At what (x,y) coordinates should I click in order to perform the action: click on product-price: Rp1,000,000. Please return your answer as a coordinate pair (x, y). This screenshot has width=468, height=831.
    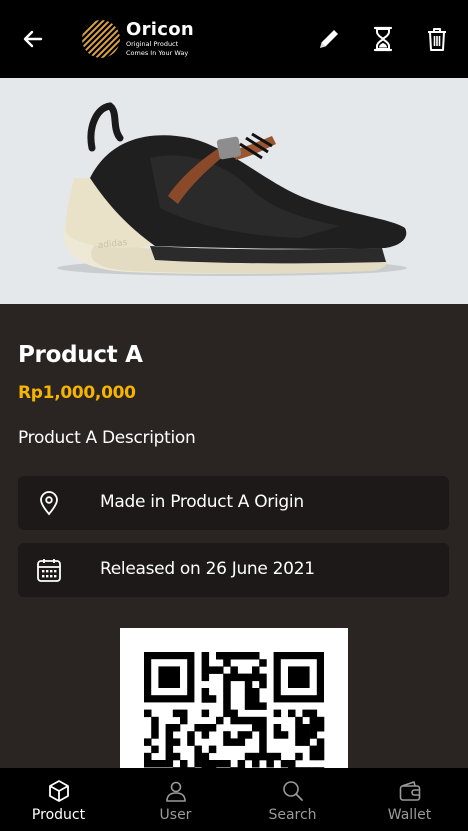
    Looking at the image, I should click on (77, 393).